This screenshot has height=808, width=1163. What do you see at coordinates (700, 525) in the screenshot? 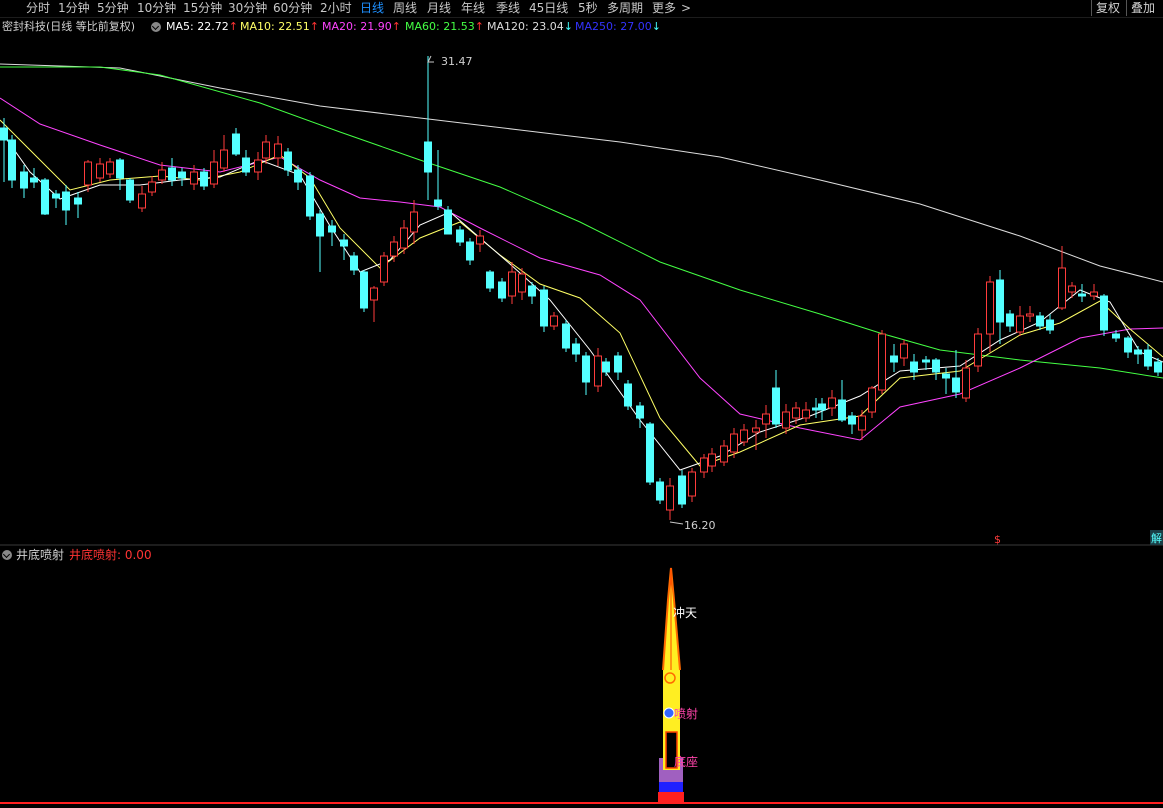
I see `low-price-label: 16.20` at bounding box center [700, 525].